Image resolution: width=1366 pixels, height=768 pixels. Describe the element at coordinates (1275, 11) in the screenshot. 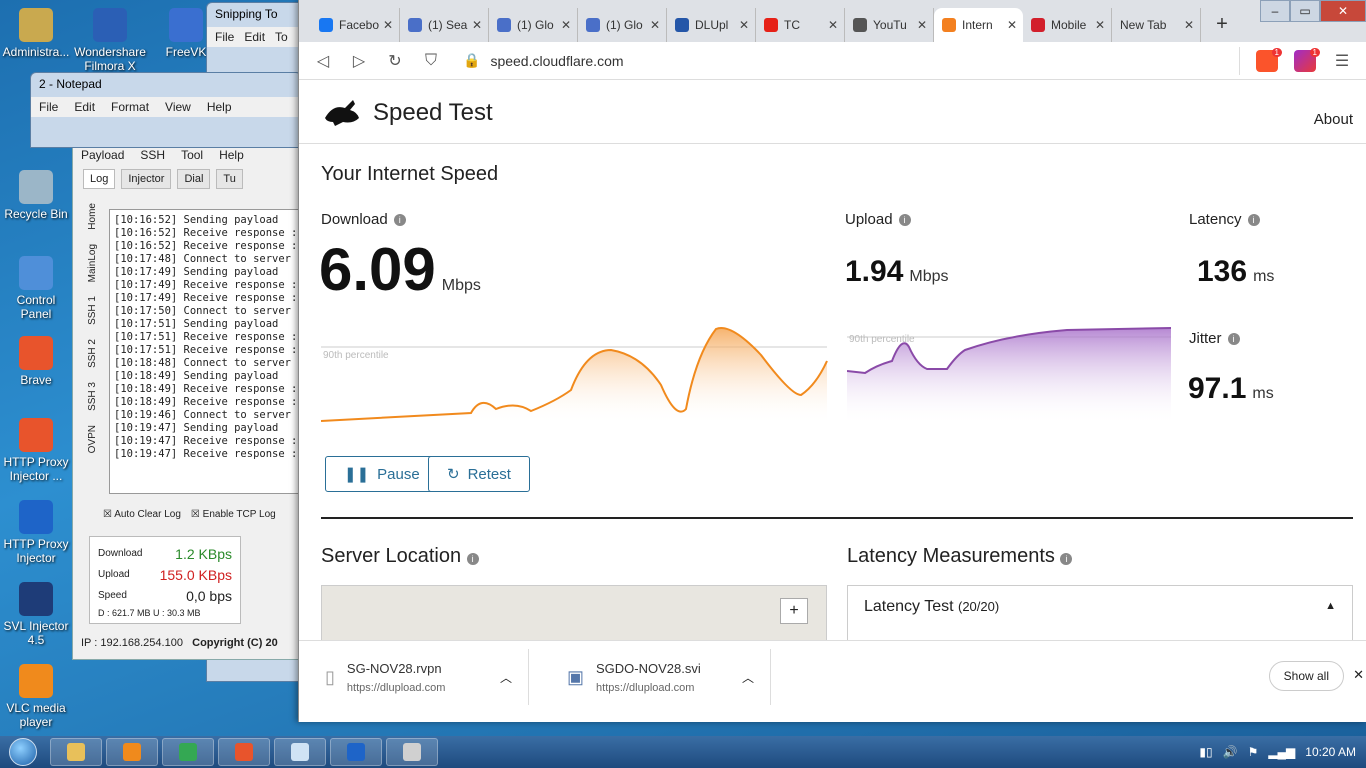

I see `minimize-button: –` at that location.